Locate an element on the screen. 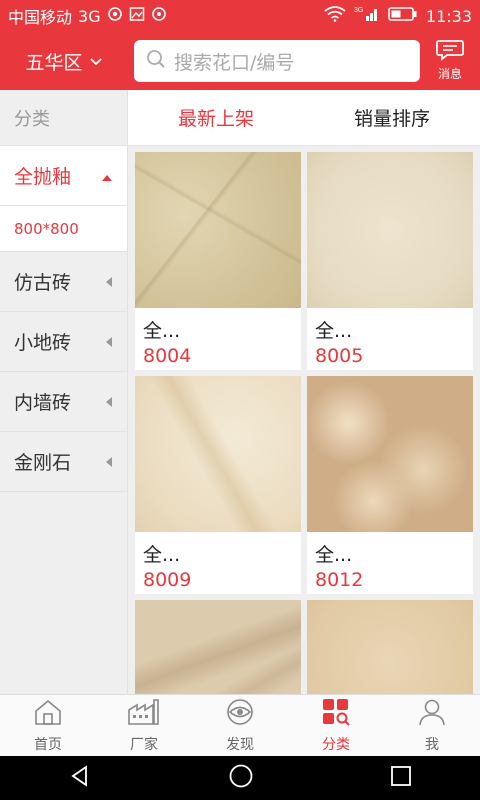 This screenshot has width=480, height=800. sidebar-item-label: 仿古砖 is located at coordinates (43, 283).